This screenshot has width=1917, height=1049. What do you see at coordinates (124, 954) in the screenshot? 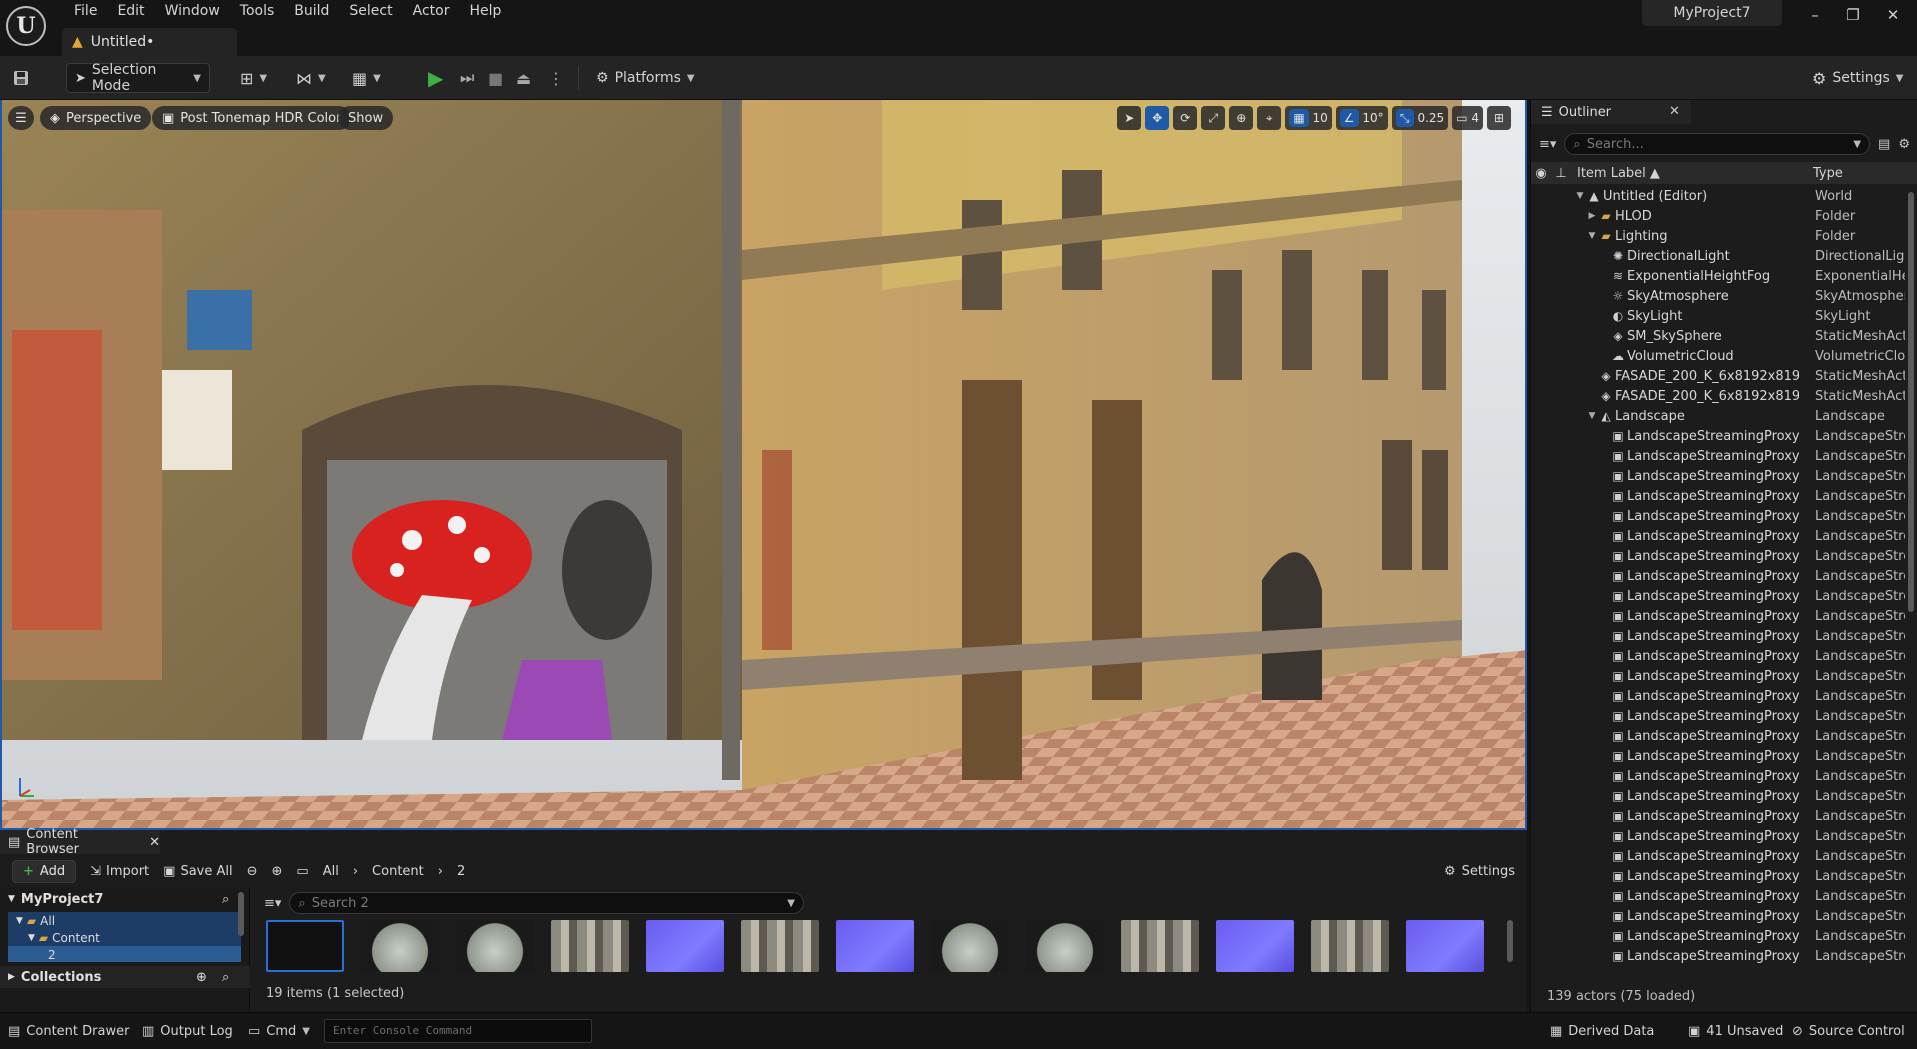
I see `tree-item-2: 2` at bounding box center [124, 954].